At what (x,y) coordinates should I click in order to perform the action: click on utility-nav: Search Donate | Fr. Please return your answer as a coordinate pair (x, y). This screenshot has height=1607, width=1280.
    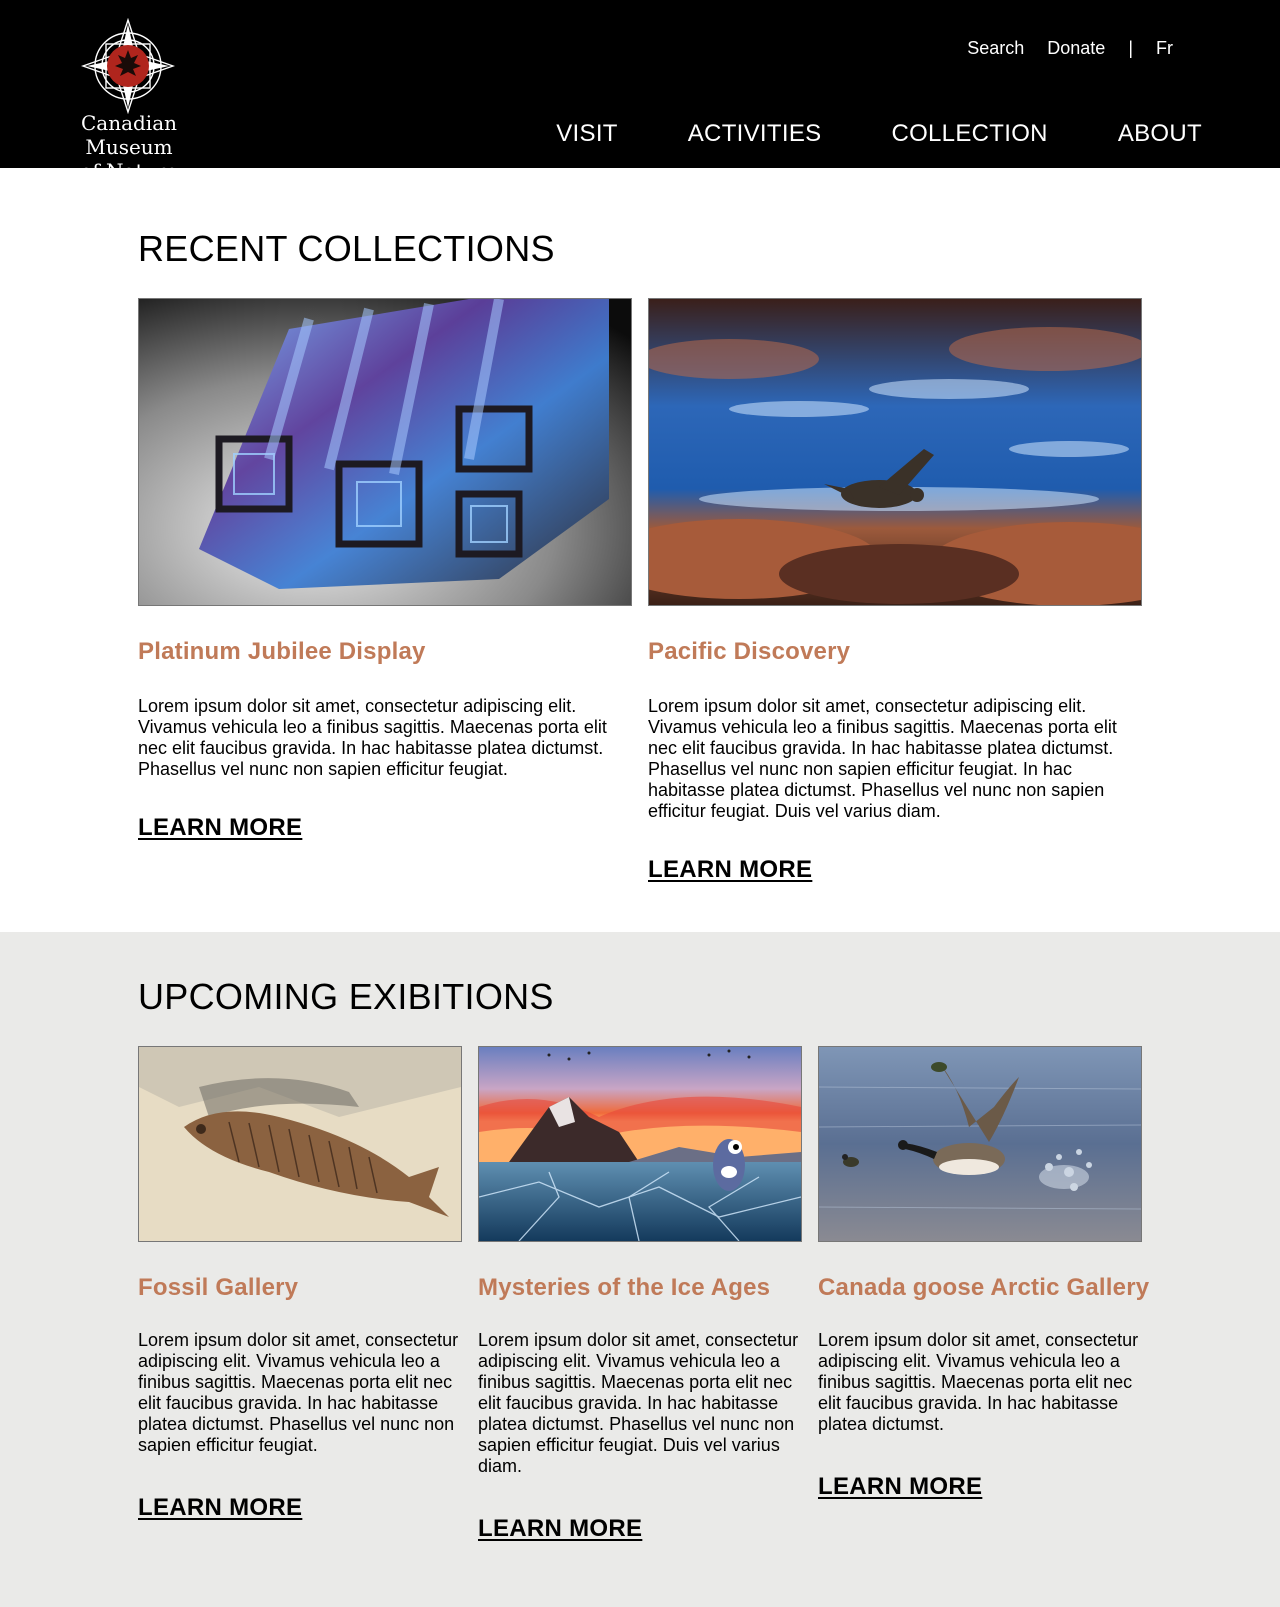
    Looking at the image, I should click on (1070, 48).